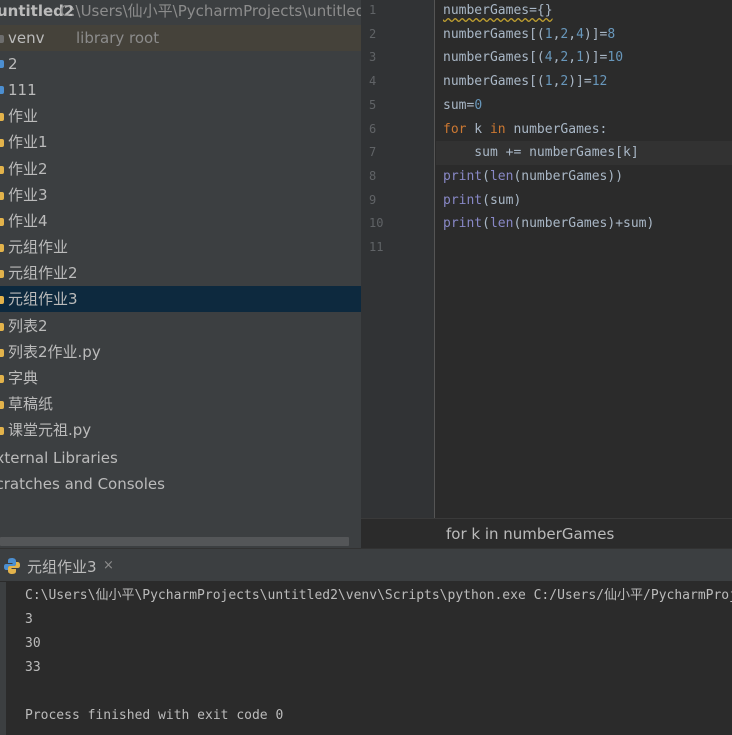  What do you see at coordinates (108, 565) in the screenshot?
I see `close-icon: ×` at bounding box center [108, 565].